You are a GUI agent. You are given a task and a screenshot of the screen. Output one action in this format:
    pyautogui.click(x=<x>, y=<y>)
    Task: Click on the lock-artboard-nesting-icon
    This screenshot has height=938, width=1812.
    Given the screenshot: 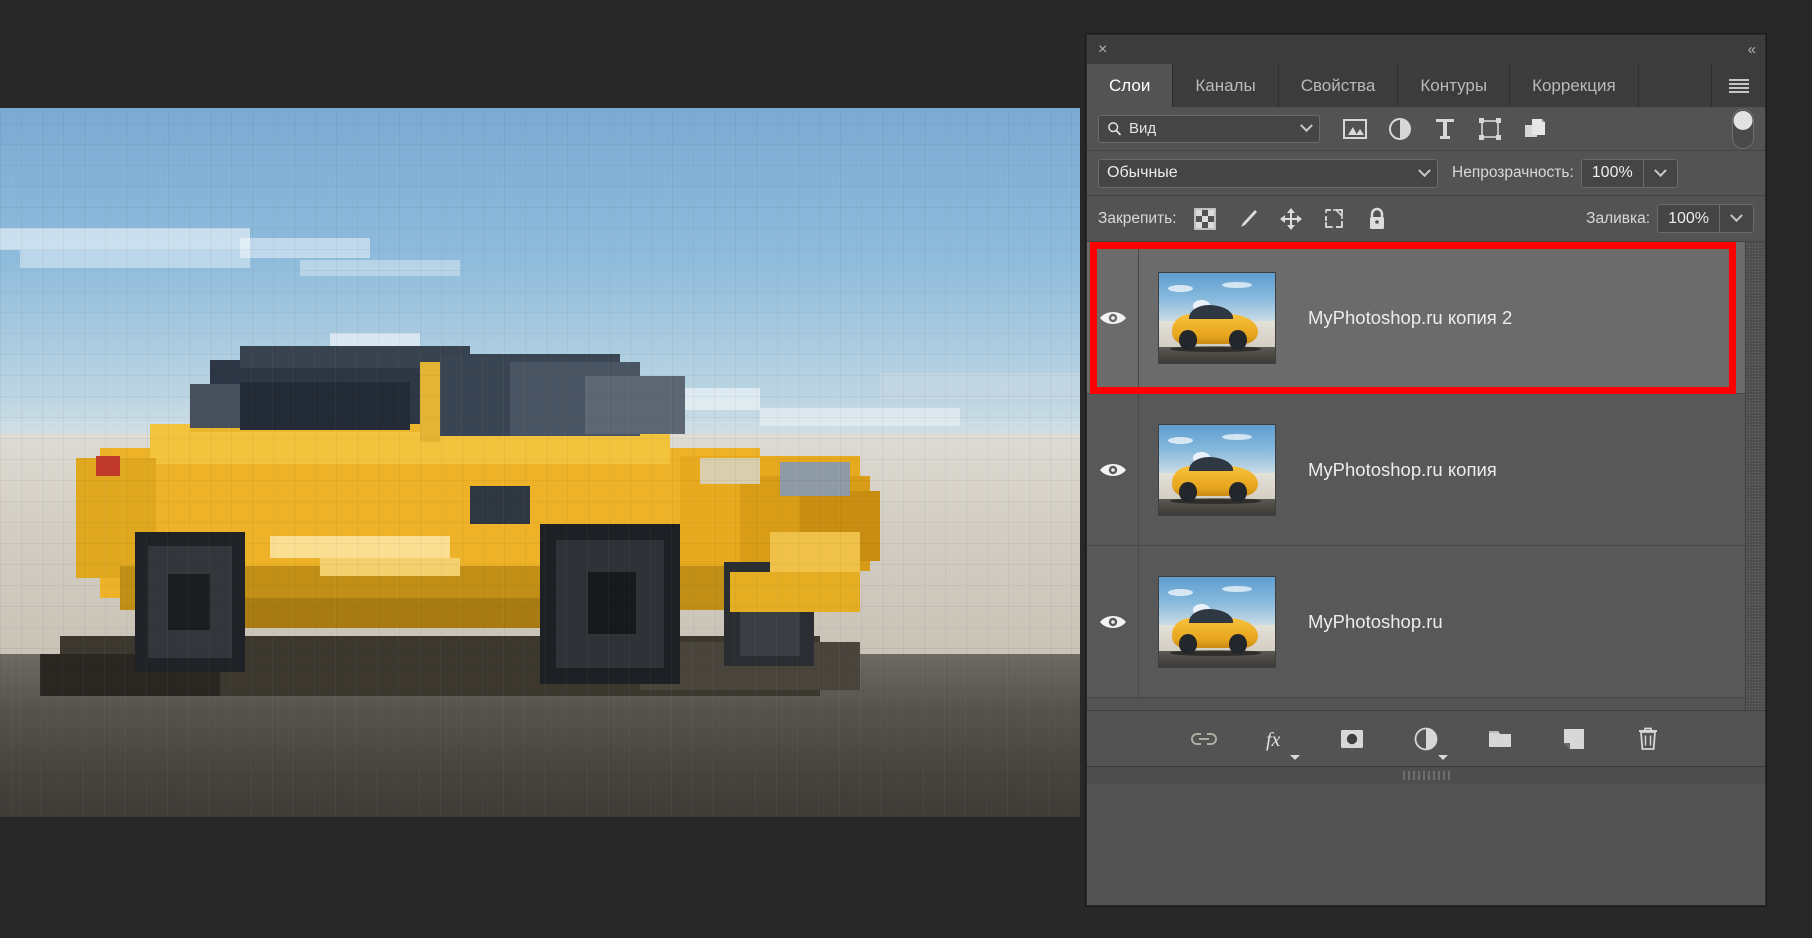 What is the action you would take?
    pyautogui.click(x=1334, y=219)
    